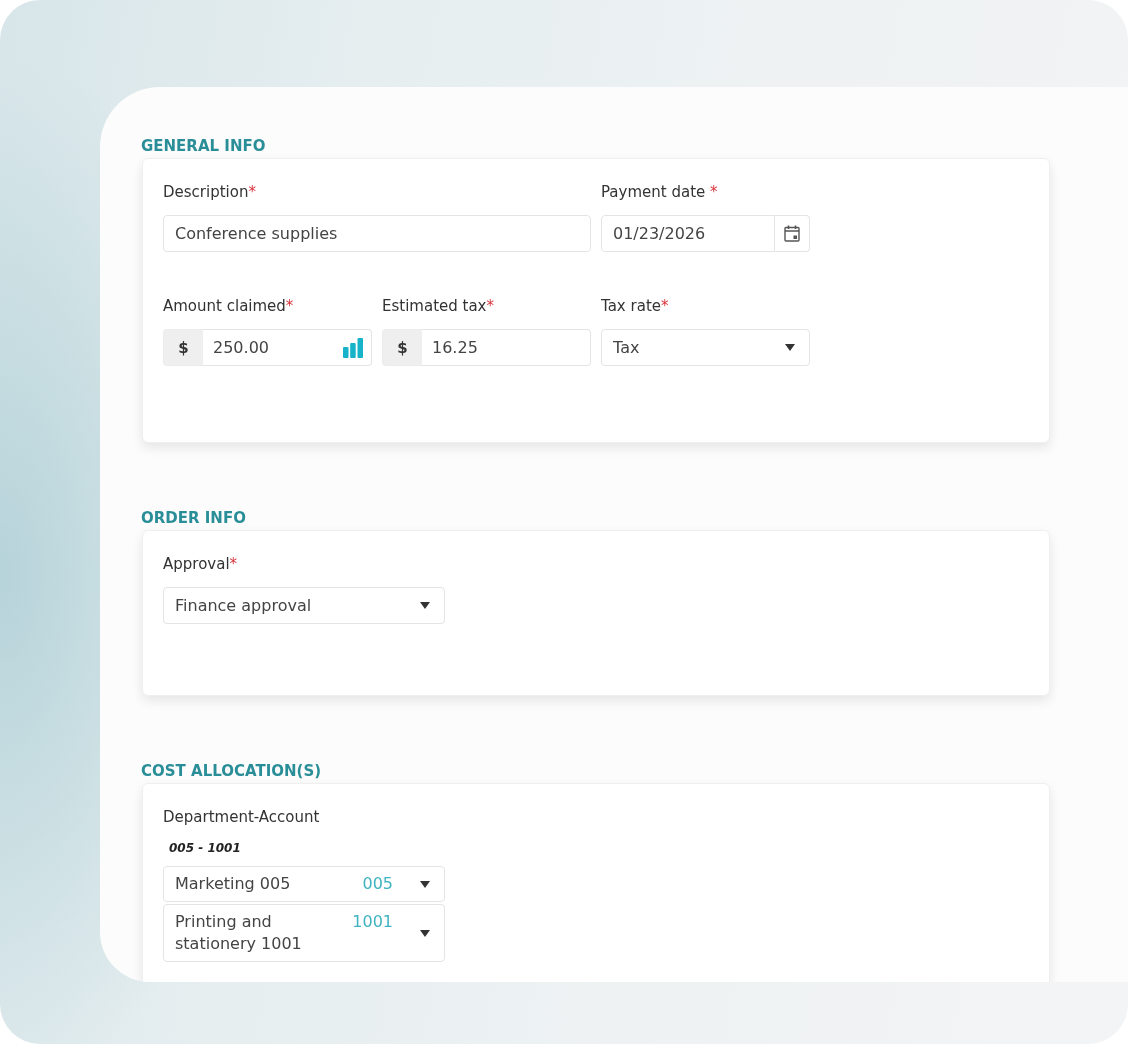 This screenshot has width=1128, height=1044. Describe the element at coordinates (635, 306) in the screenshot. I see `field-label: Tax rate*` at that location.